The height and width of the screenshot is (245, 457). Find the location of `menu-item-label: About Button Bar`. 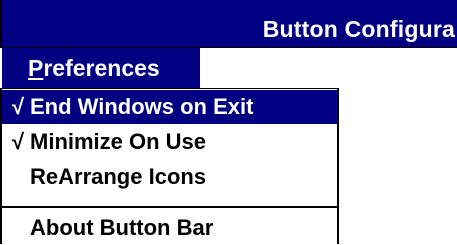

menu-item-label: About Button Bar is located at coordinates (122, 227).